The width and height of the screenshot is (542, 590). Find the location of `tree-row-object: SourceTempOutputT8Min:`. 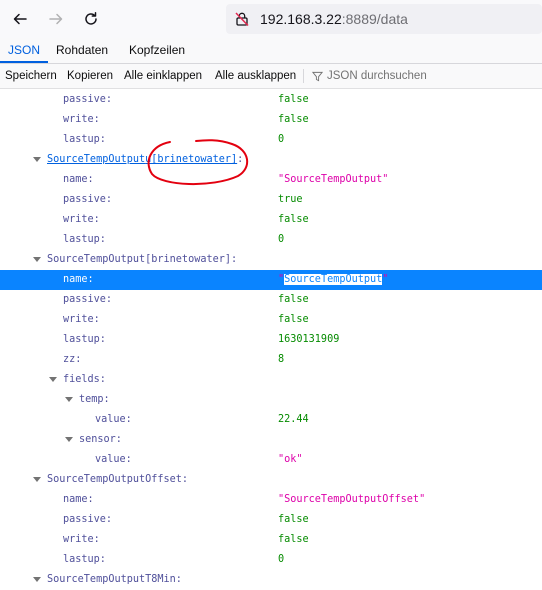

tree-row-object: SourceTempOutputT8Min: is located at coordinates (271, 580).